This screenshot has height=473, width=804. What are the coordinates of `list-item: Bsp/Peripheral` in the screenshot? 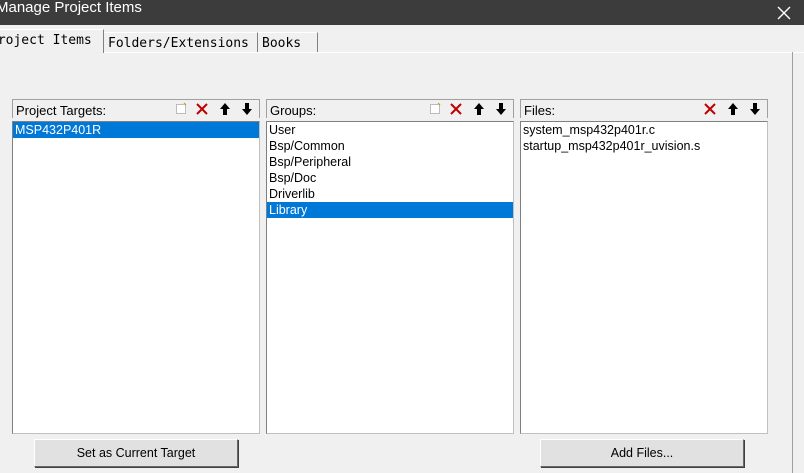 It's located at (390, 162).